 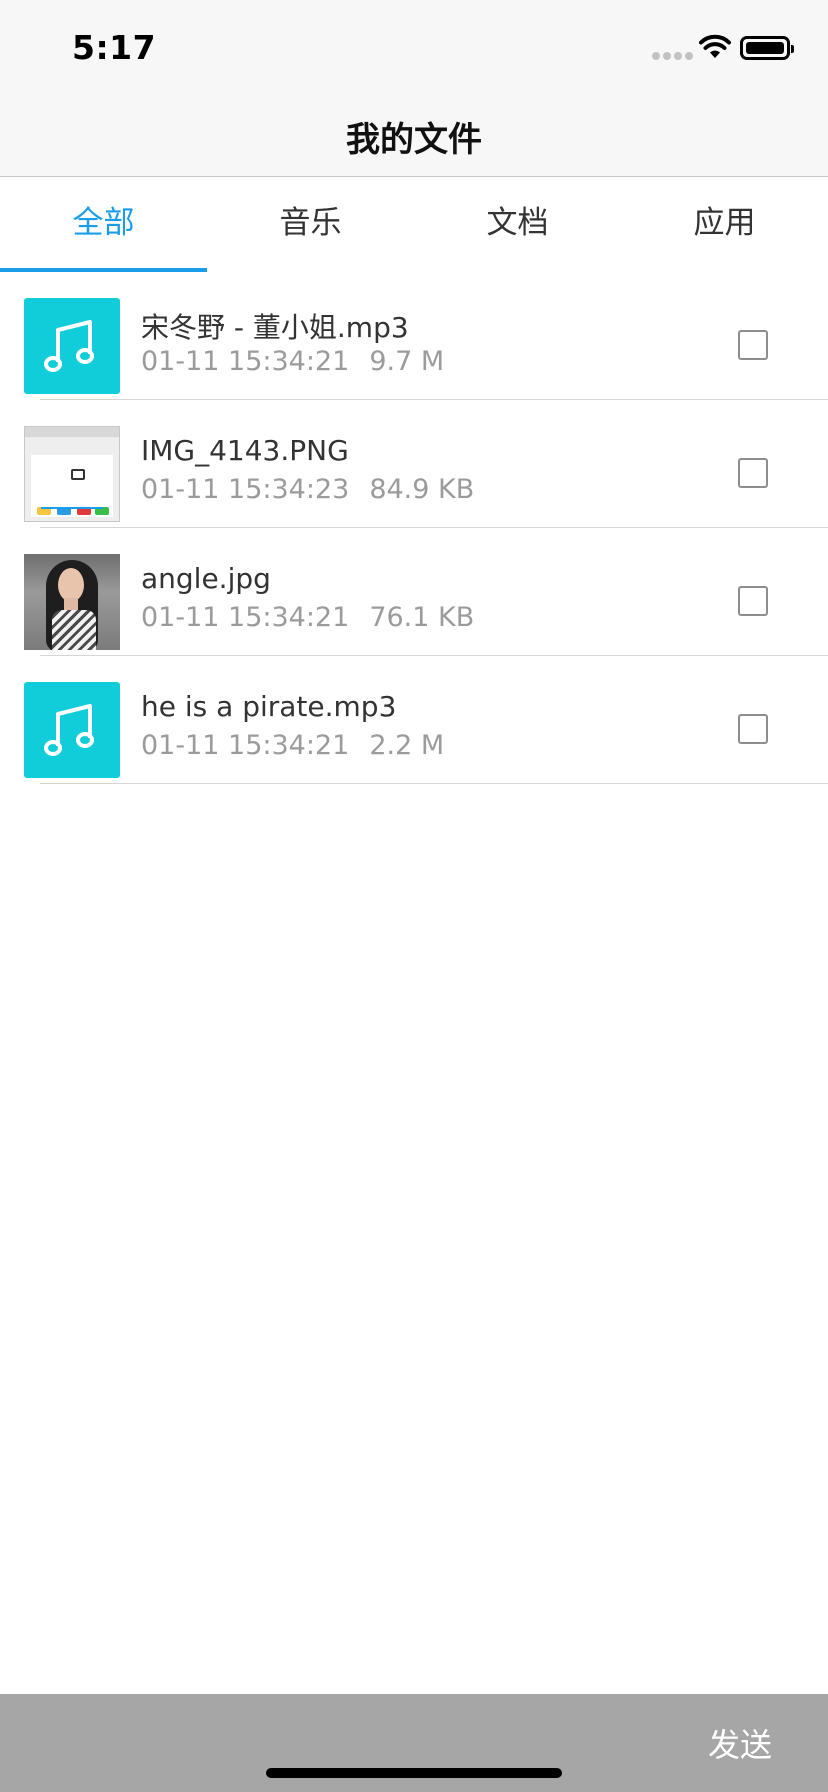 What do you see at coordinates (672, 56) in the screenshot?
I see `cellular-signal-icon` at bounding box center [672, 56].